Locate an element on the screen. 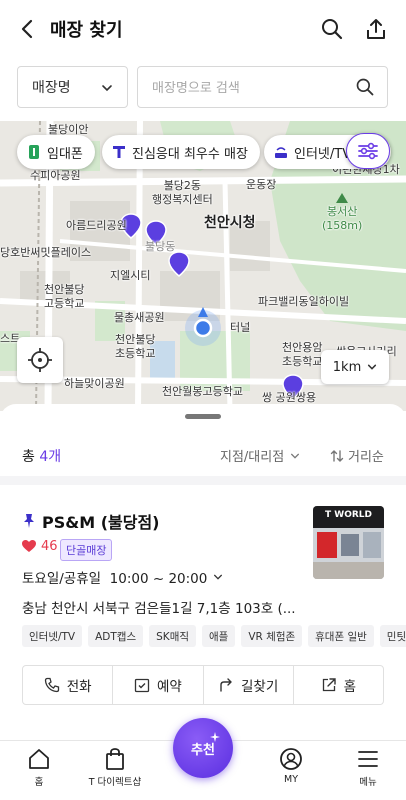  nav-my: MY is located at coordinates (291, 766).